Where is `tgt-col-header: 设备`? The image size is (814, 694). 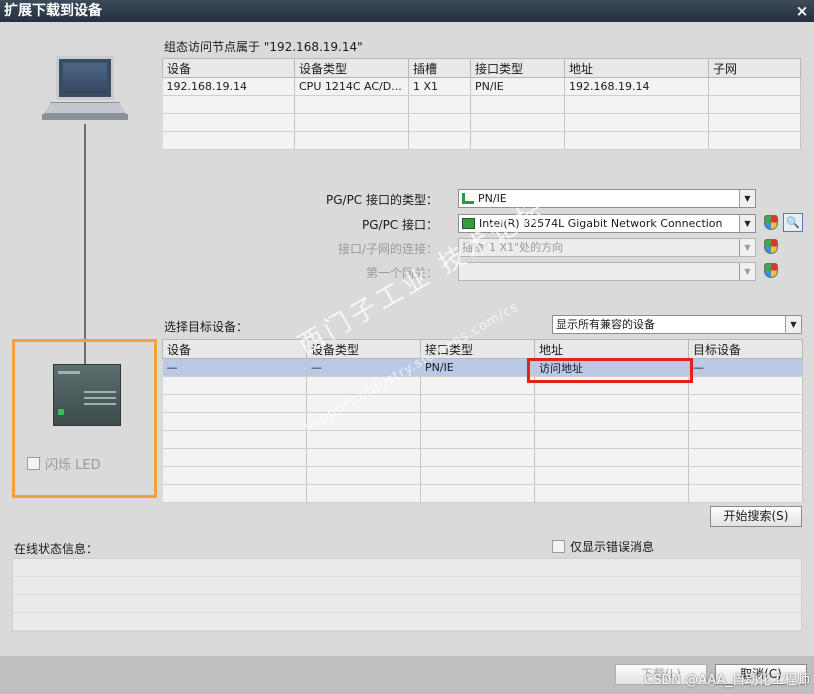
tgt-col-header: 设备 is located at coordinates (234, 349).